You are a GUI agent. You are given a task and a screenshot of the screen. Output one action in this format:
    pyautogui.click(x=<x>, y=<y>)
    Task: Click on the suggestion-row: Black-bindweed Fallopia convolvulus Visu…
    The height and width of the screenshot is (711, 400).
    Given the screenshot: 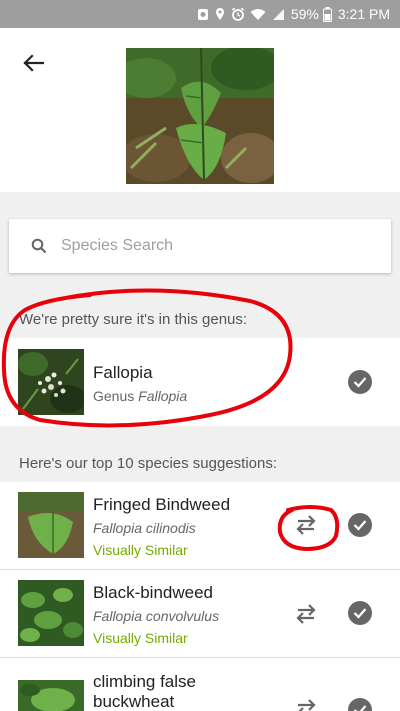 What is the action you would take?
    pyautogui.click(x=200, y=613)
    